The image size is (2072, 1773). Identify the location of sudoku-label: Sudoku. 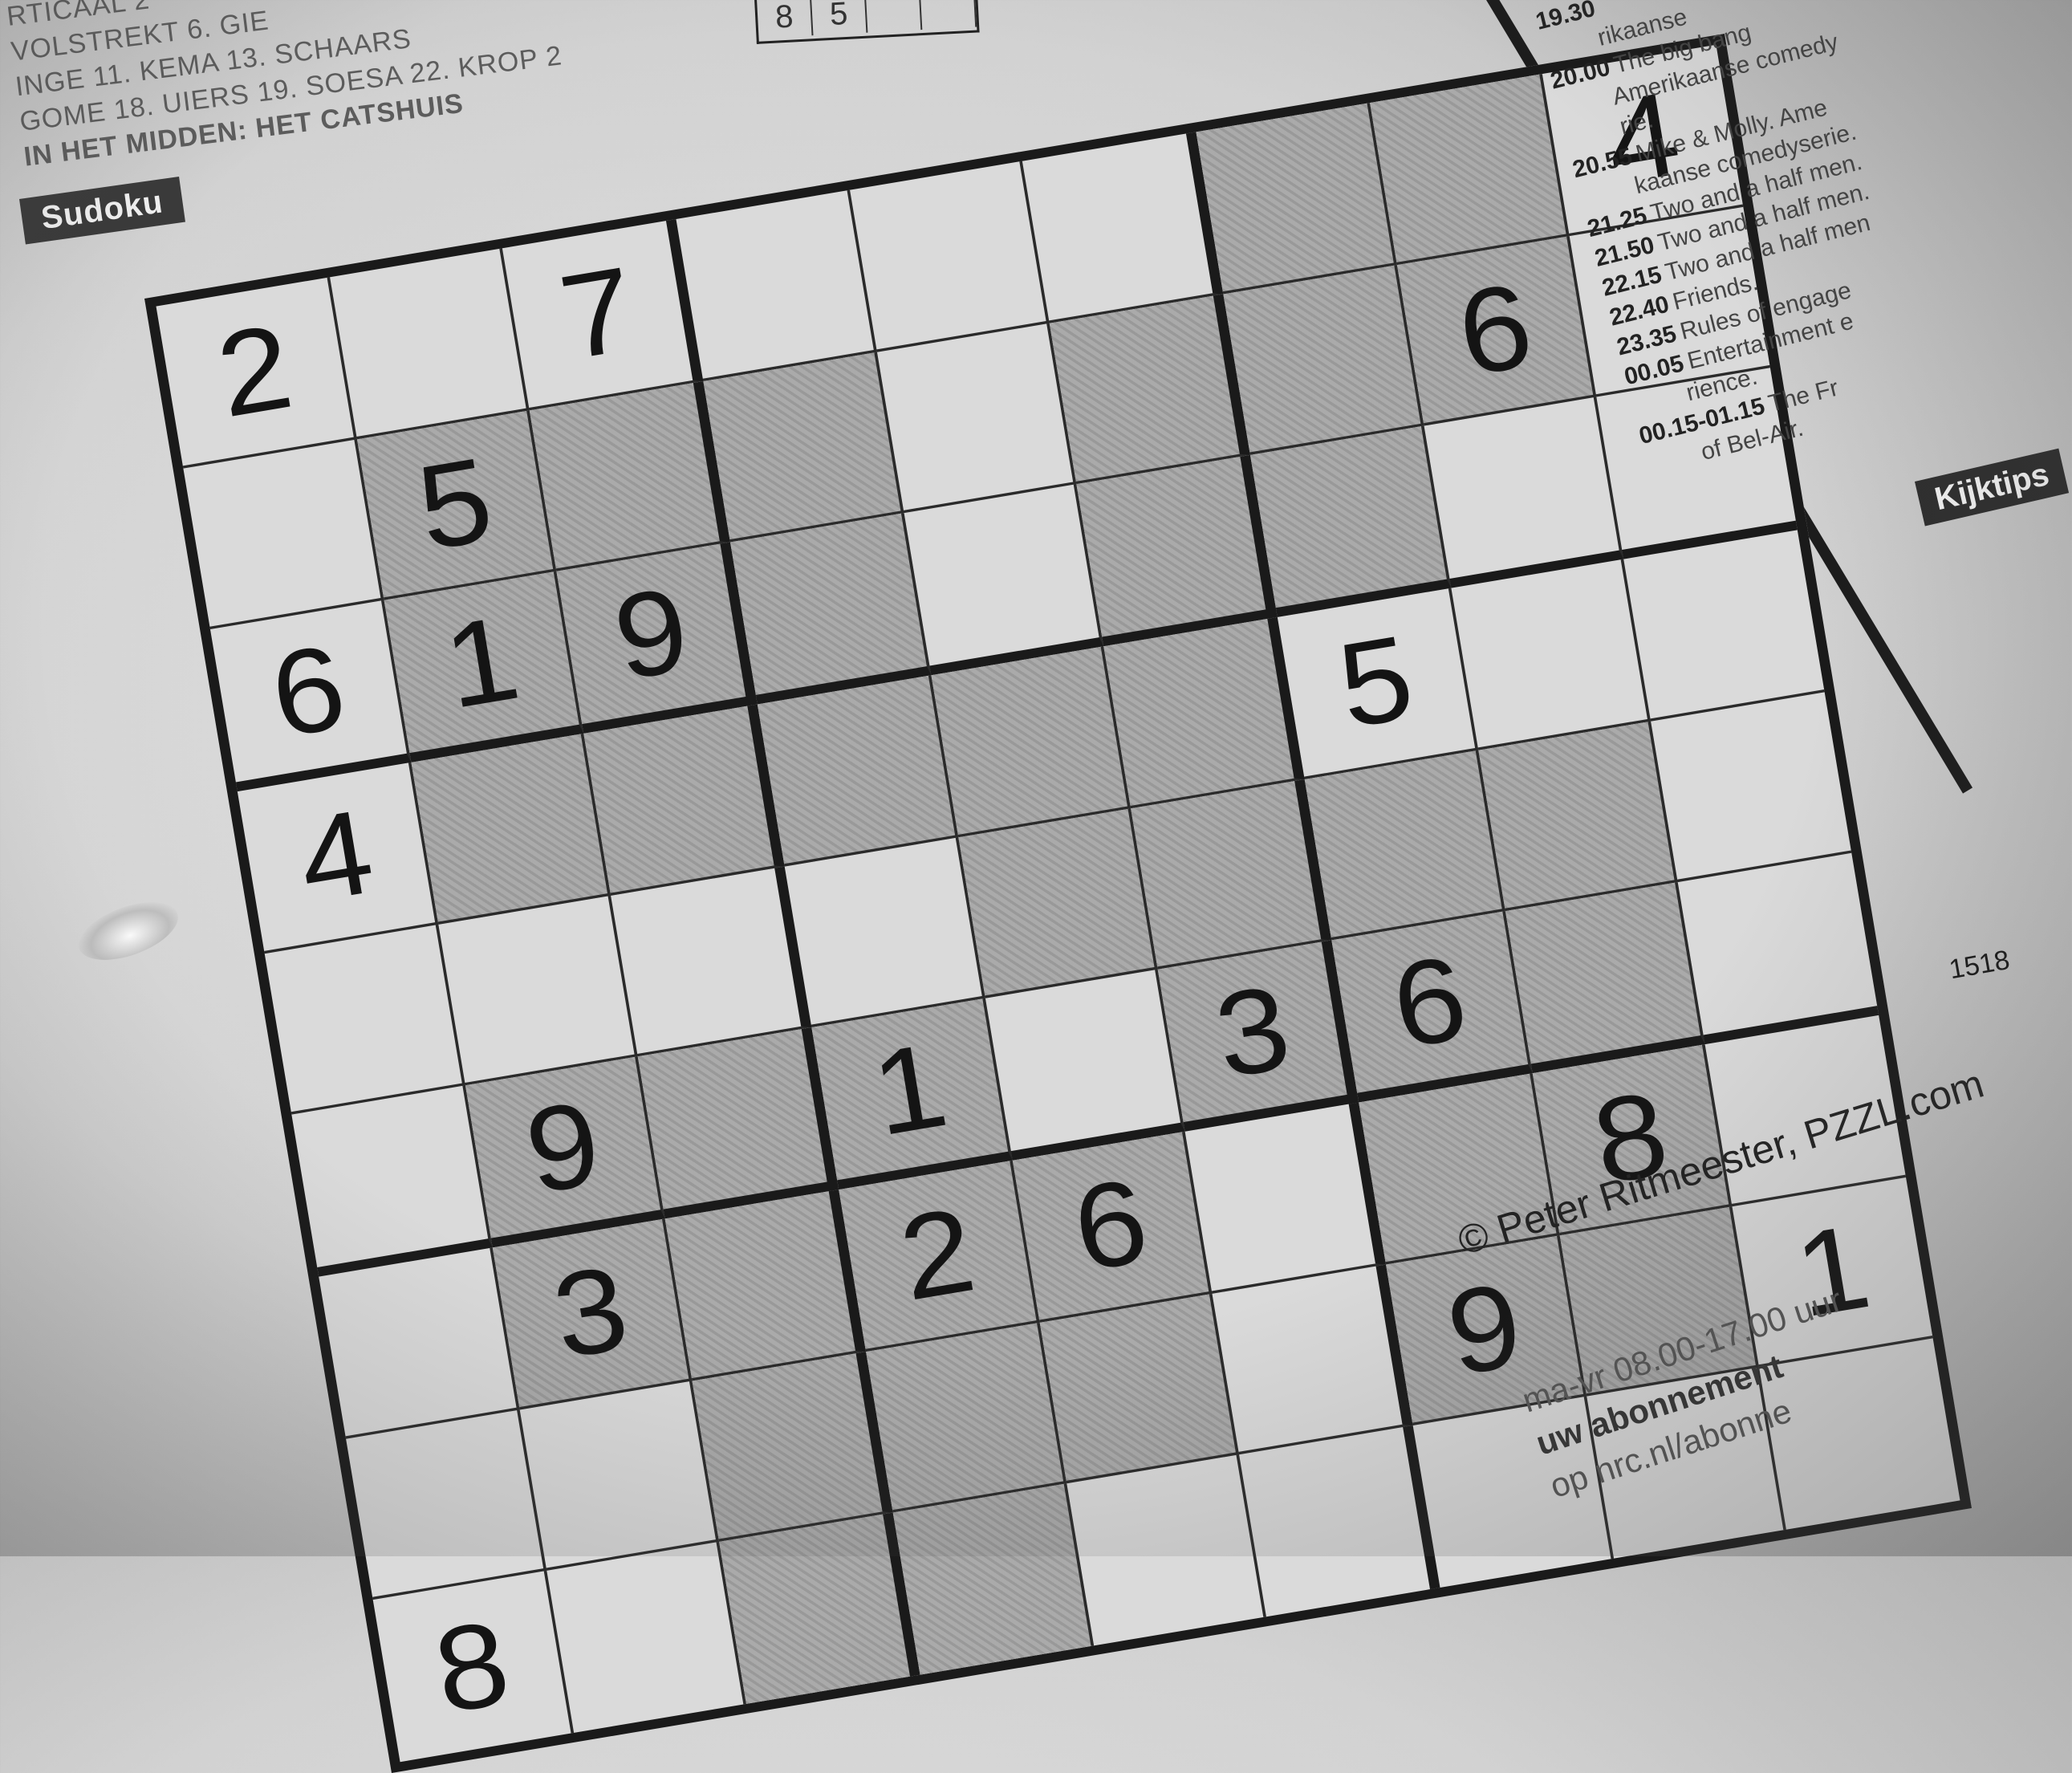
(102, 211).